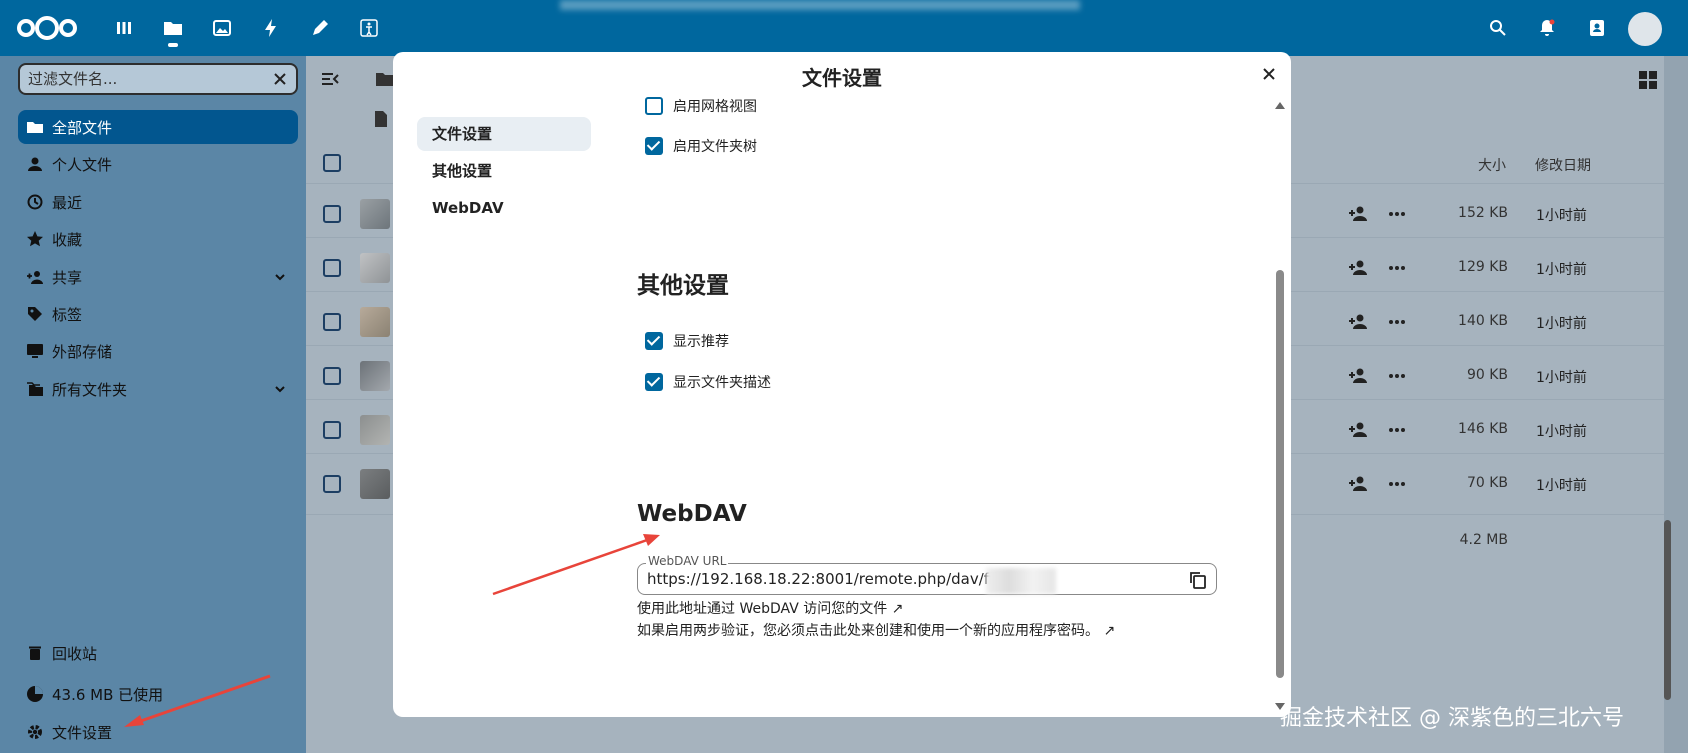 Image resolution: width=1688 pixels, height=753 pixels. I want to click on contacts-icon, so click(1597, 28).